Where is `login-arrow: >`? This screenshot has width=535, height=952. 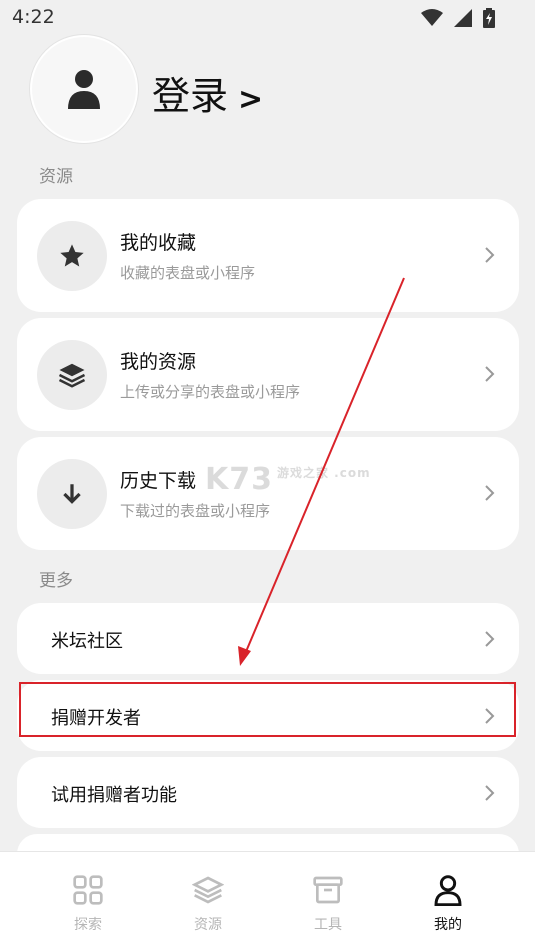 login-arrow: > is located at coordinates (251, 99).